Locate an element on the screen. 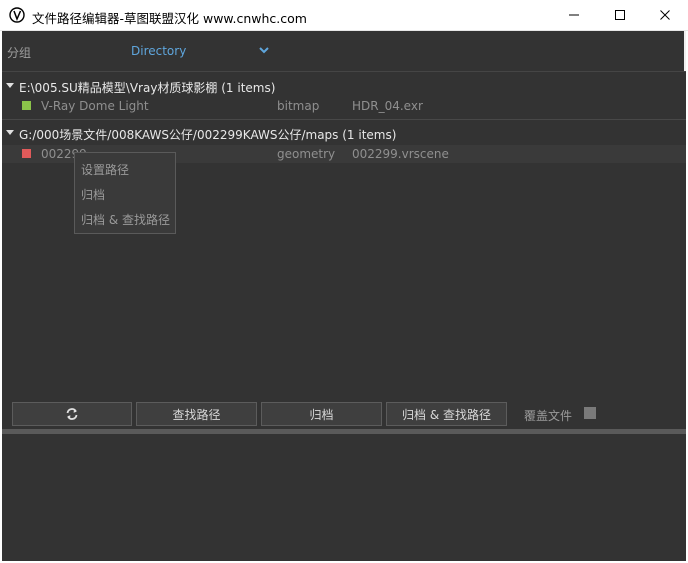 The image size is (688, 563). minimize-icon is located at coordinates (574, 15).